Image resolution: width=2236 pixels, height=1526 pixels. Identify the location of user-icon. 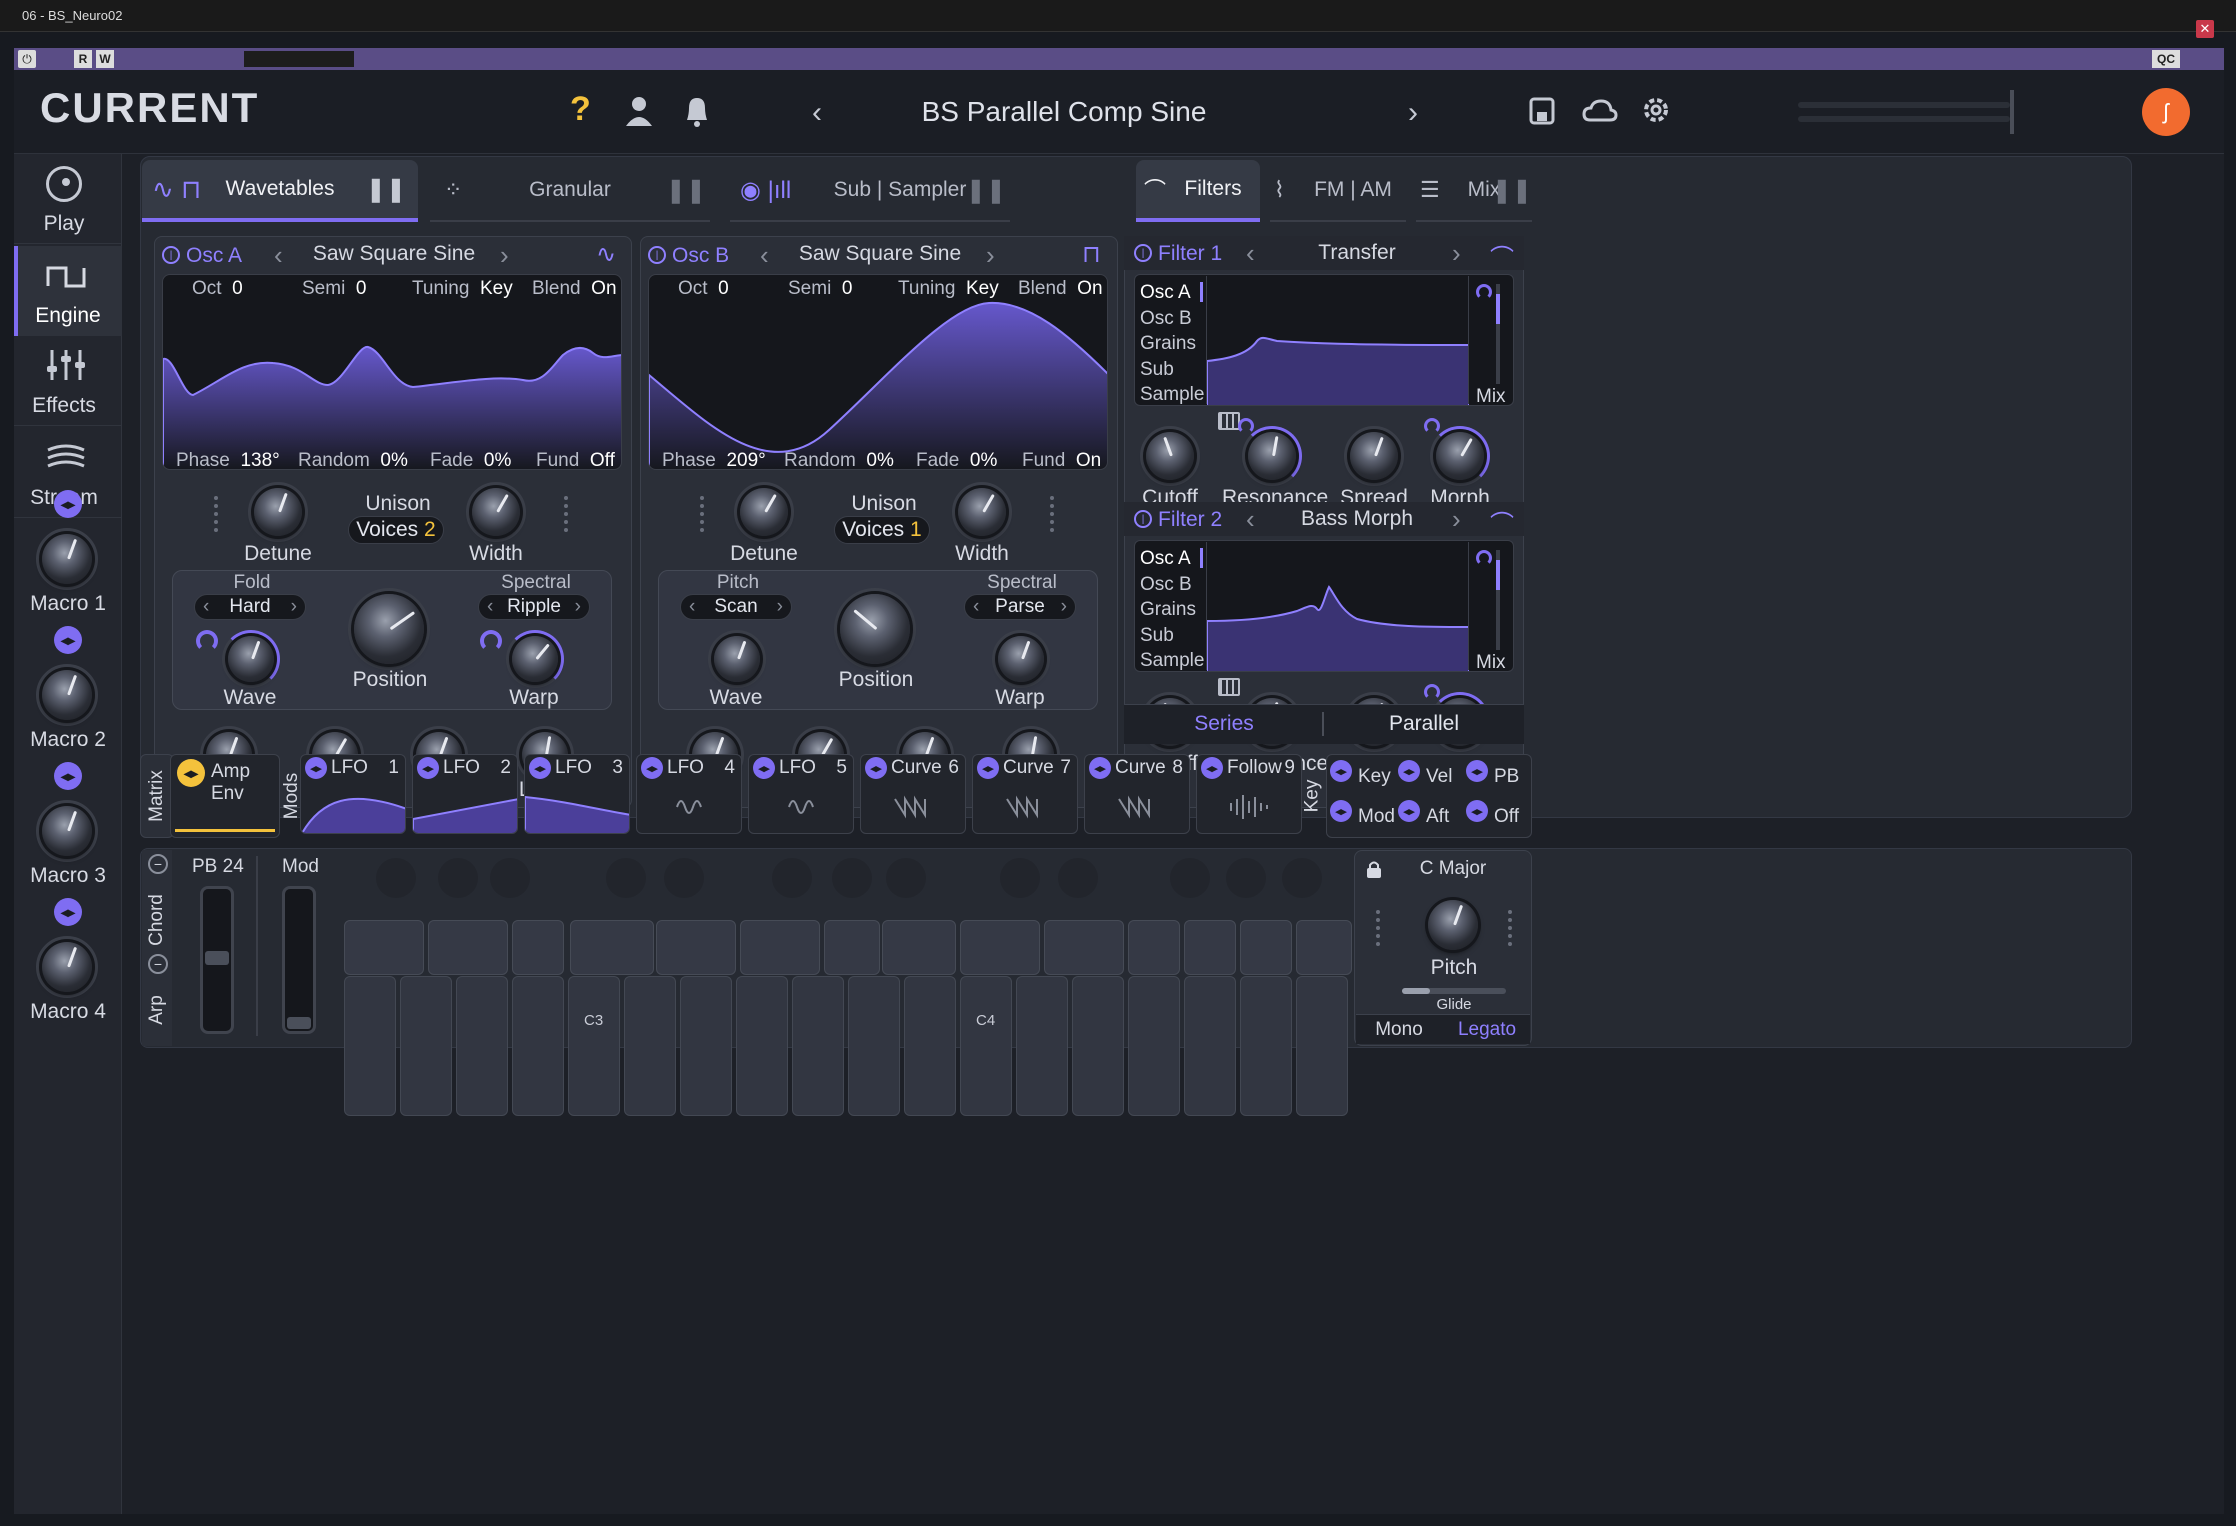
(639, 111).